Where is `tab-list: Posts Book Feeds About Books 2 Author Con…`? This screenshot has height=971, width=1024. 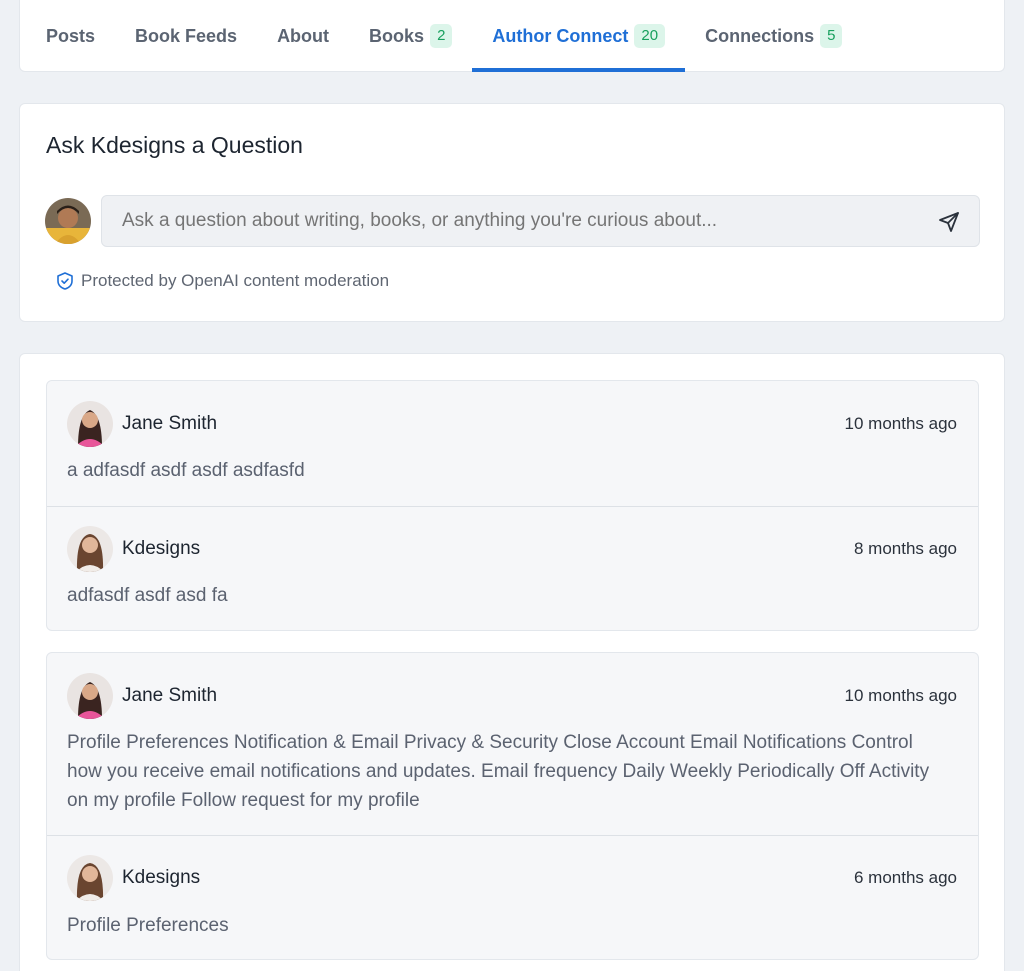 tab-list: Posts Book Feeds About Books 2 Author Con… is located at coordinates (464, 36).